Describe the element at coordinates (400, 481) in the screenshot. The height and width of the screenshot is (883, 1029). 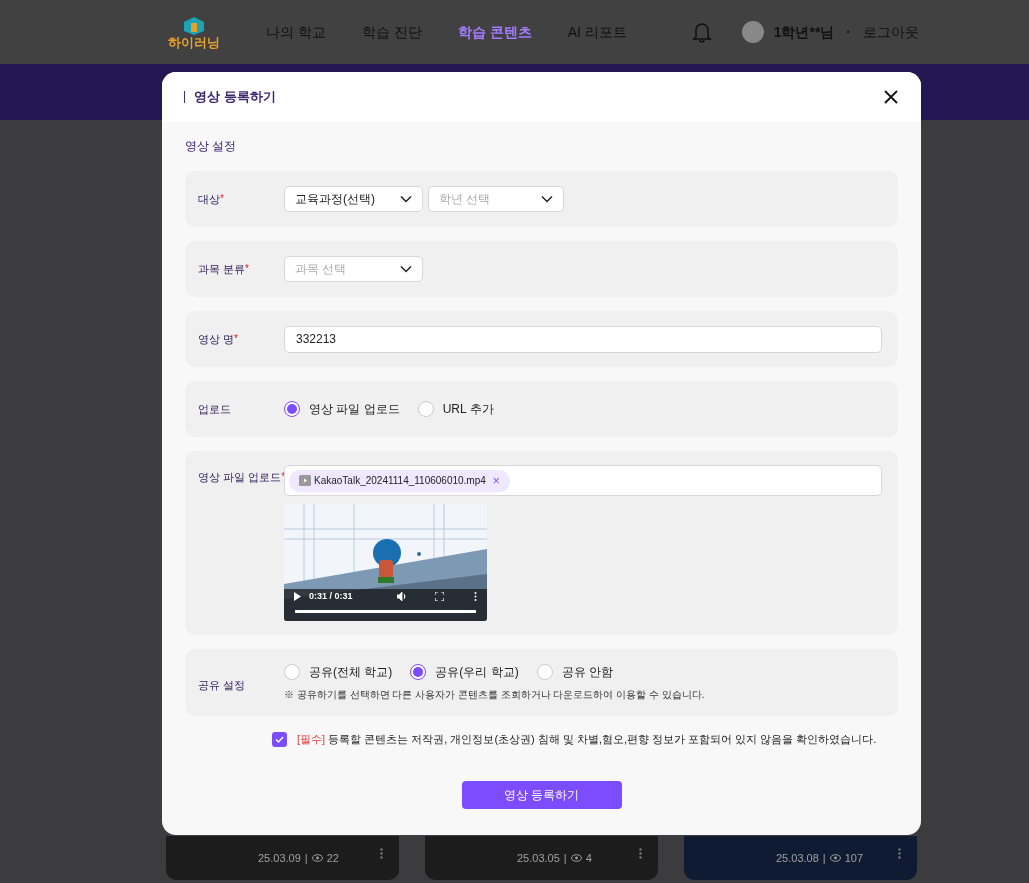
I see `file-name: KakaoTalk_20241114_110606010.mp4` at that location.